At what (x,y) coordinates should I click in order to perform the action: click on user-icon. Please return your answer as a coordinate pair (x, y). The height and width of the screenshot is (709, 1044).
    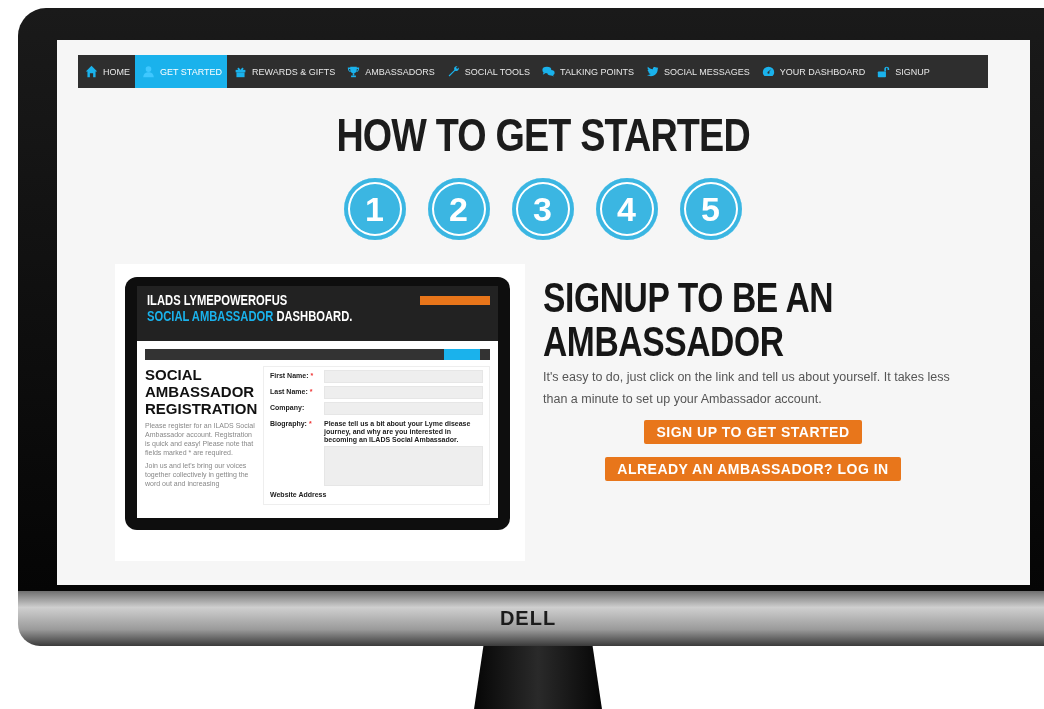
    Looking at the image, I should click on (148, 71).